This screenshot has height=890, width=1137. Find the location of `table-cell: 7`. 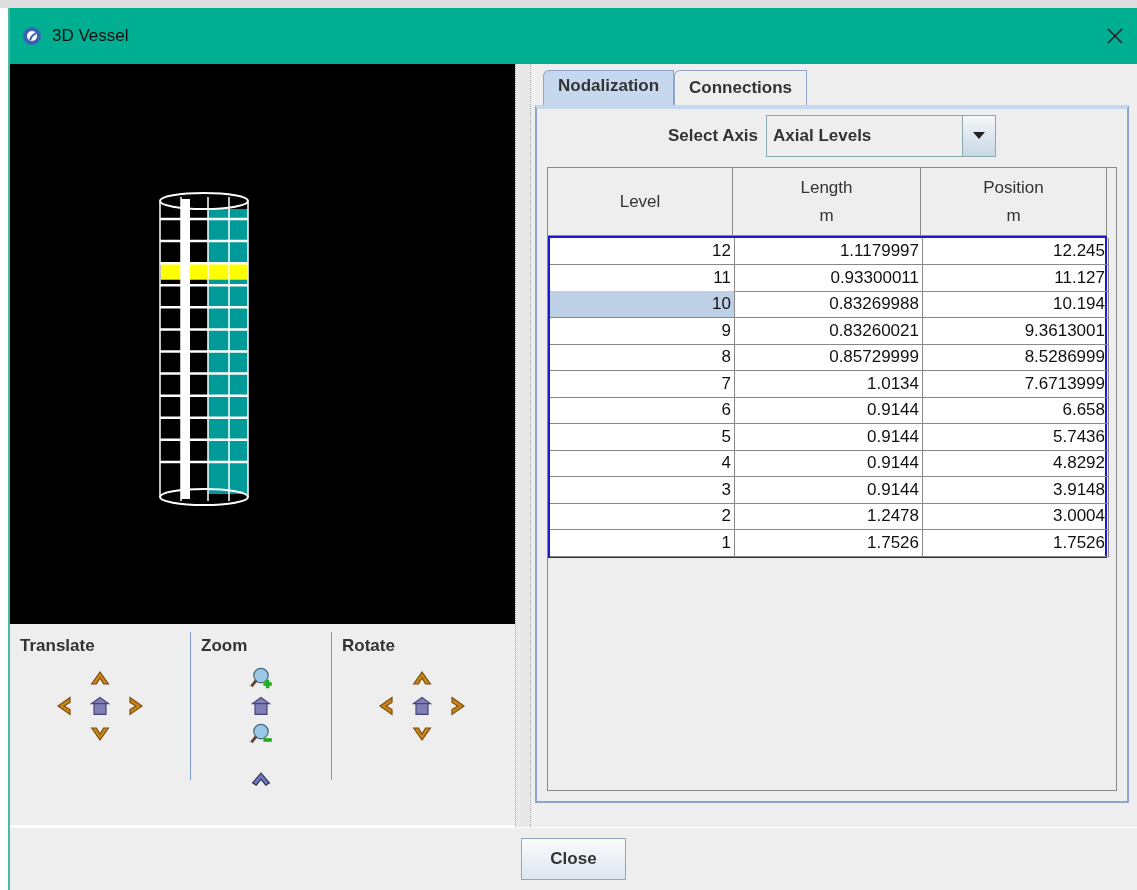

table-cell: 7 is located at coordinates (642, 384).